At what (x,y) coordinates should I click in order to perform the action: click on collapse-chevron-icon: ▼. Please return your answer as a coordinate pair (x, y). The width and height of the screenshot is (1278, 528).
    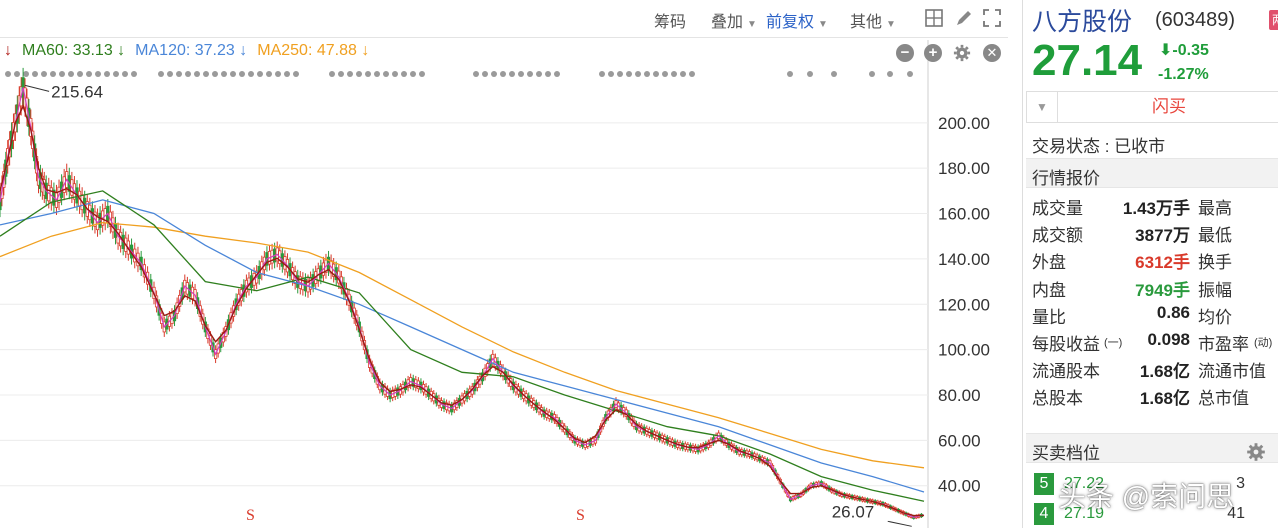
    Looking at the image, I should click on (1042, 107).